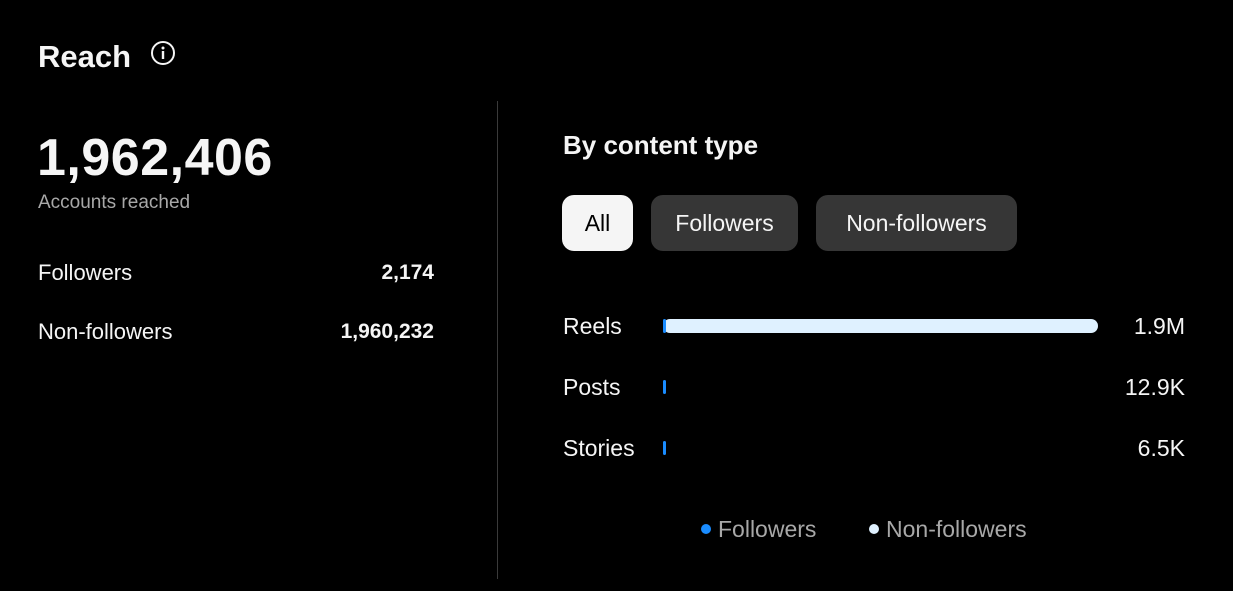  What do you see at coordinates (155, 158) in the screenshot?
I see `accounts-reached-count: 1,962,406` at bounding box center [155, 158].